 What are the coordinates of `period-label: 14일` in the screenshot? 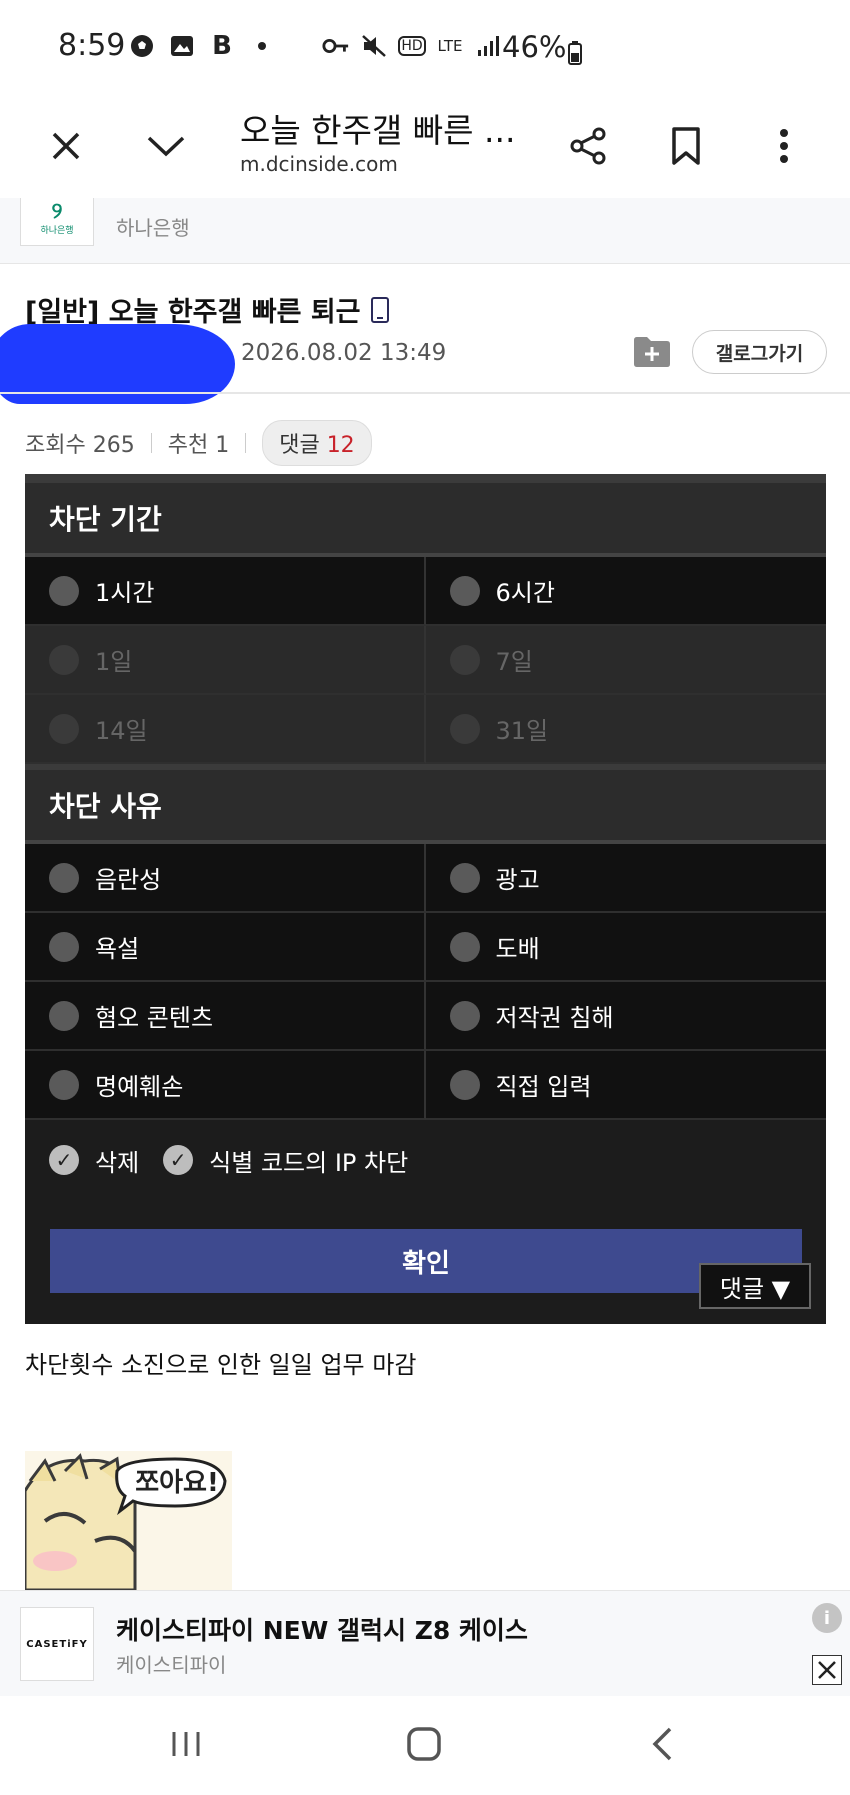 It's located at (121, 731).